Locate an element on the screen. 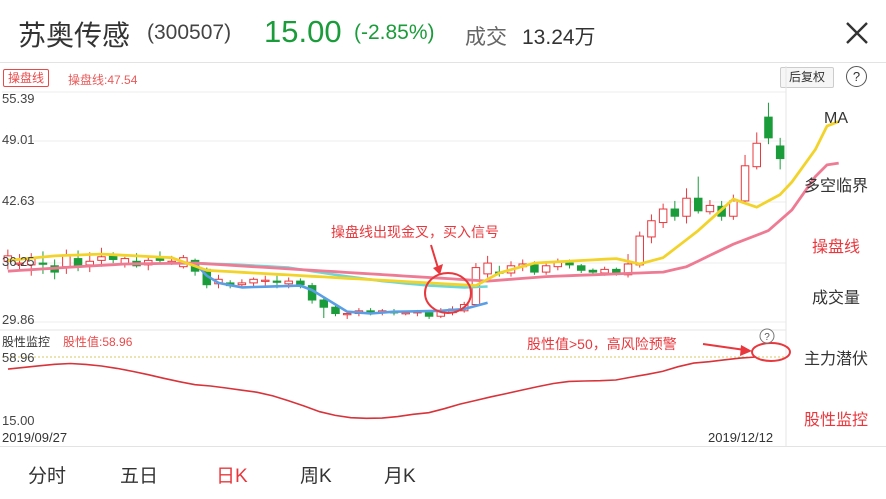 The width and height of the screenshot is (886, 499). date-end: 2019/12/12 is located at coordinates (741, 437).